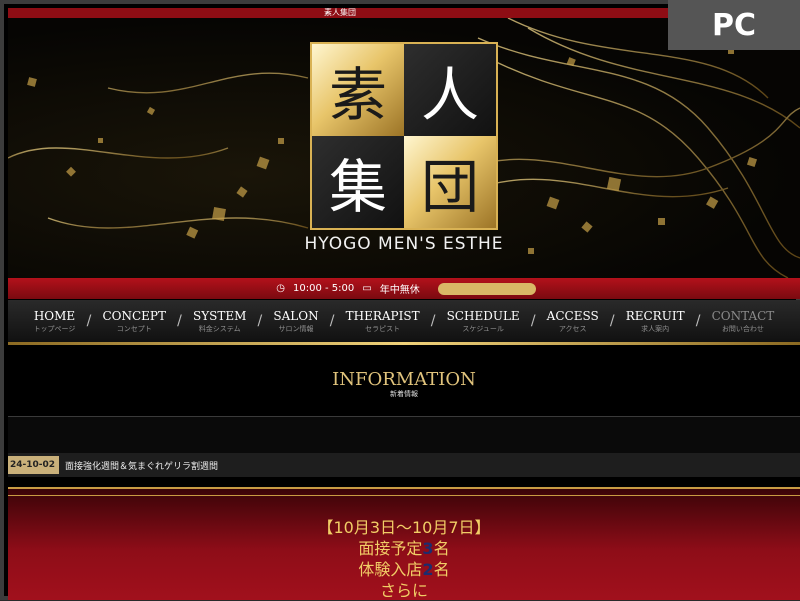 The width and height of the screenshot is (800, 601). Describe the element at coordinates (134, 315) in the screenshot. I see `nav-label: CONCEPT` at that location.